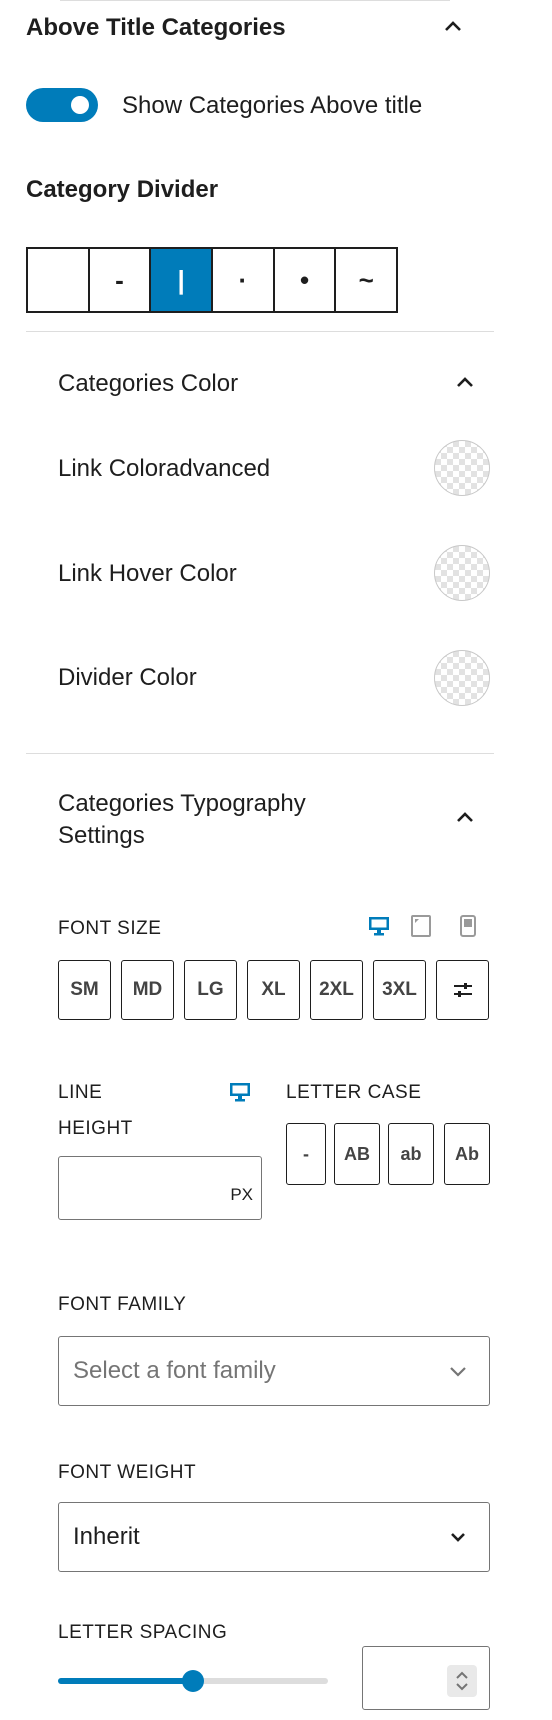 This screenshot has height=1720, width=552. I want to click on letter-spacing-slider, so click(193, 1681).